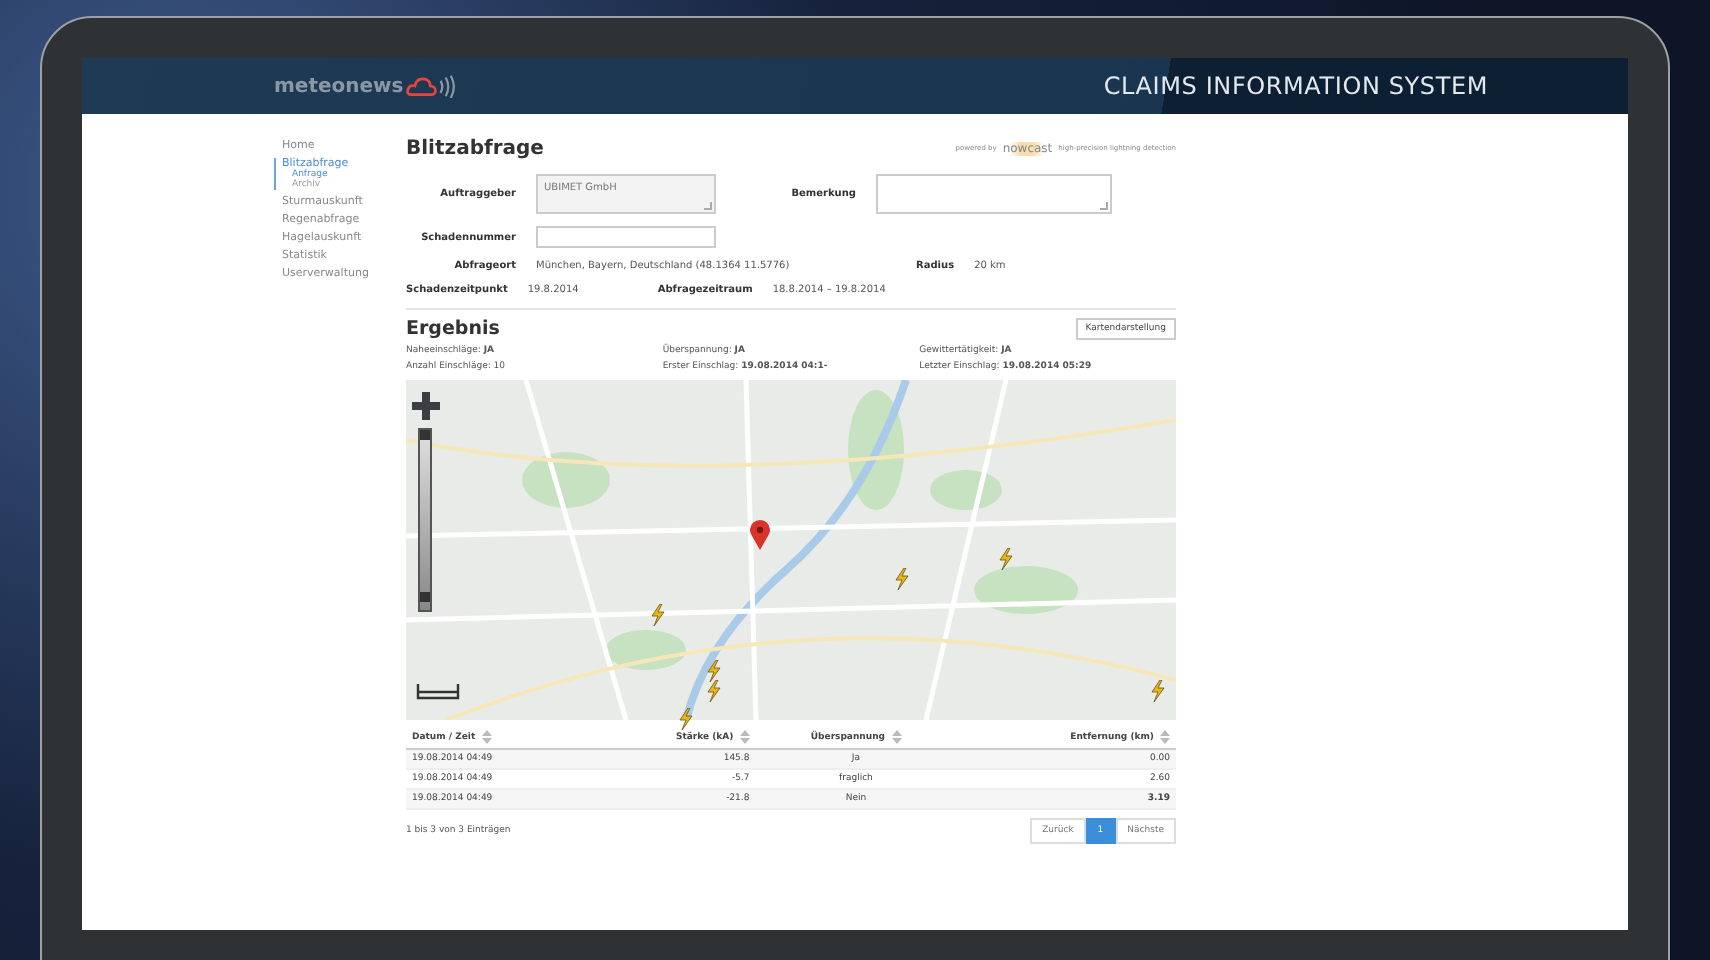  Describe the element at coordinates (626, 237) in the screenshot. I see `claim-number-field` at that location.